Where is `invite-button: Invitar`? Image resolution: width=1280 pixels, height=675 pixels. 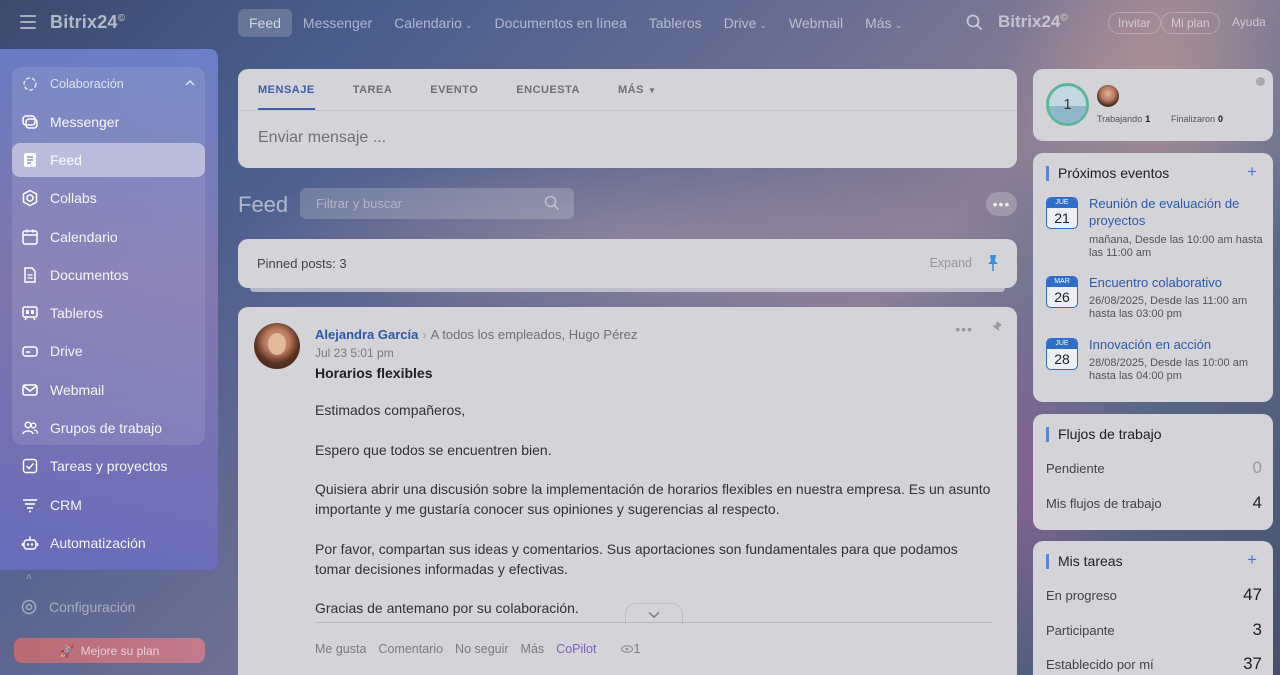 invite-button: Invitar is located at coordinates (1134, 23).